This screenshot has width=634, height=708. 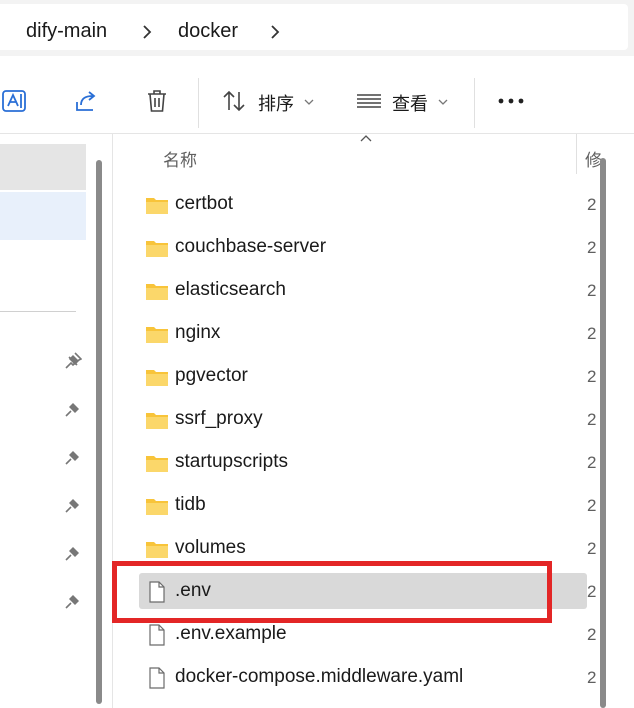 I want to click on nav-divider, so click(x=38, y=311).